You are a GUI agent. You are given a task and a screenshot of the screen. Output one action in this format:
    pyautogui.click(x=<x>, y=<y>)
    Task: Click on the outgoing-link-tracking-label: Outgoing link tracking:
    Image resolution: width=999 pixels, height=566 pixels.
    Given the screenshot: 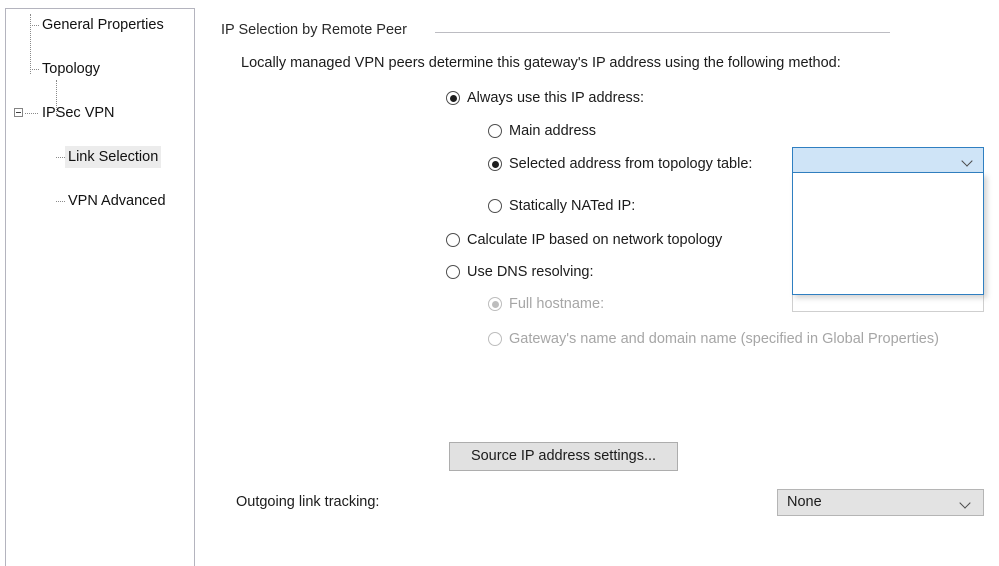 What is the action you would take?
    pyautogui.click(x=308, y=502)
    